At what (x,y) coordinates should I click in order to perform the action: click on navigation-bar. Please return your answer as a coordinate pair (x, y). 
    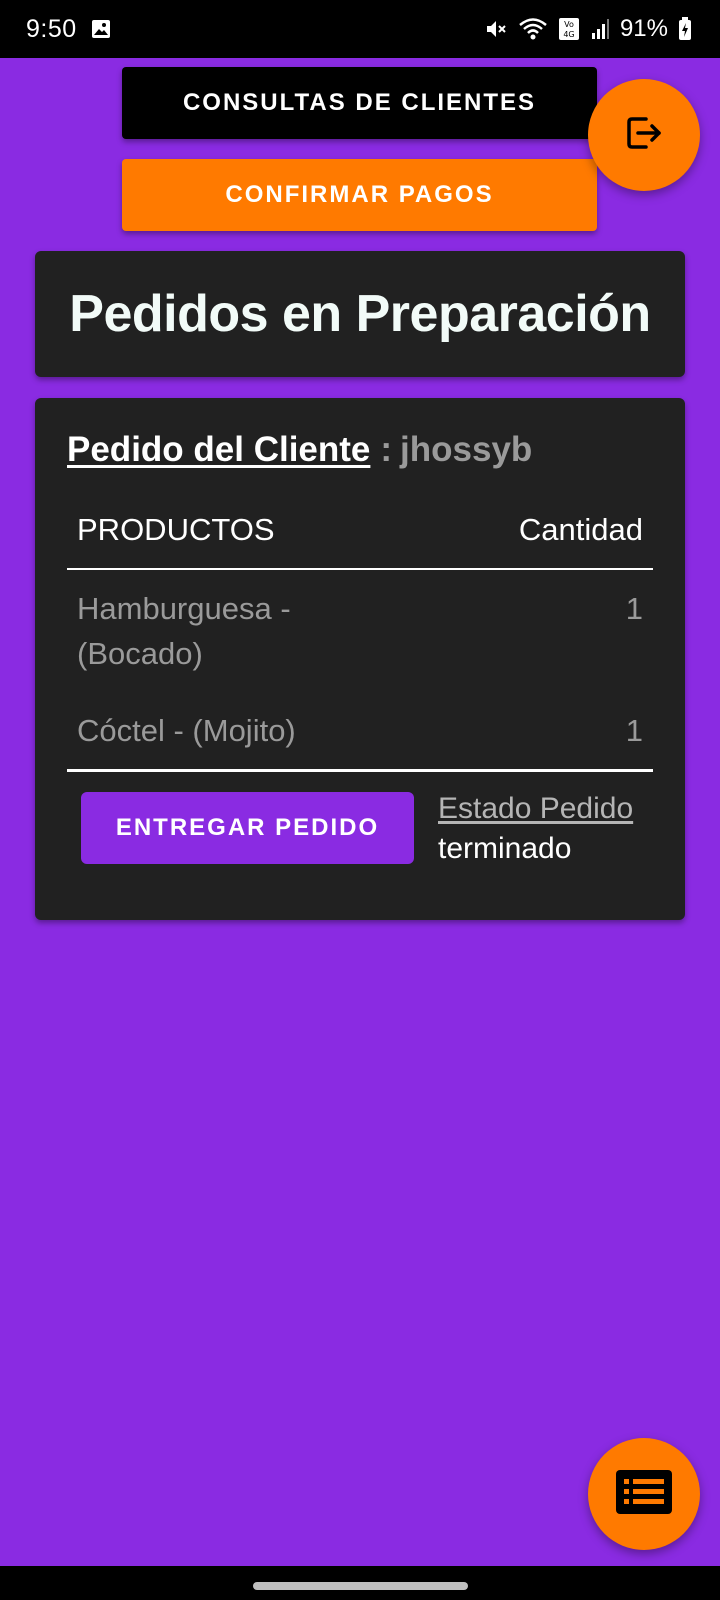
    Looking at the image, I should click on (360, 1583).